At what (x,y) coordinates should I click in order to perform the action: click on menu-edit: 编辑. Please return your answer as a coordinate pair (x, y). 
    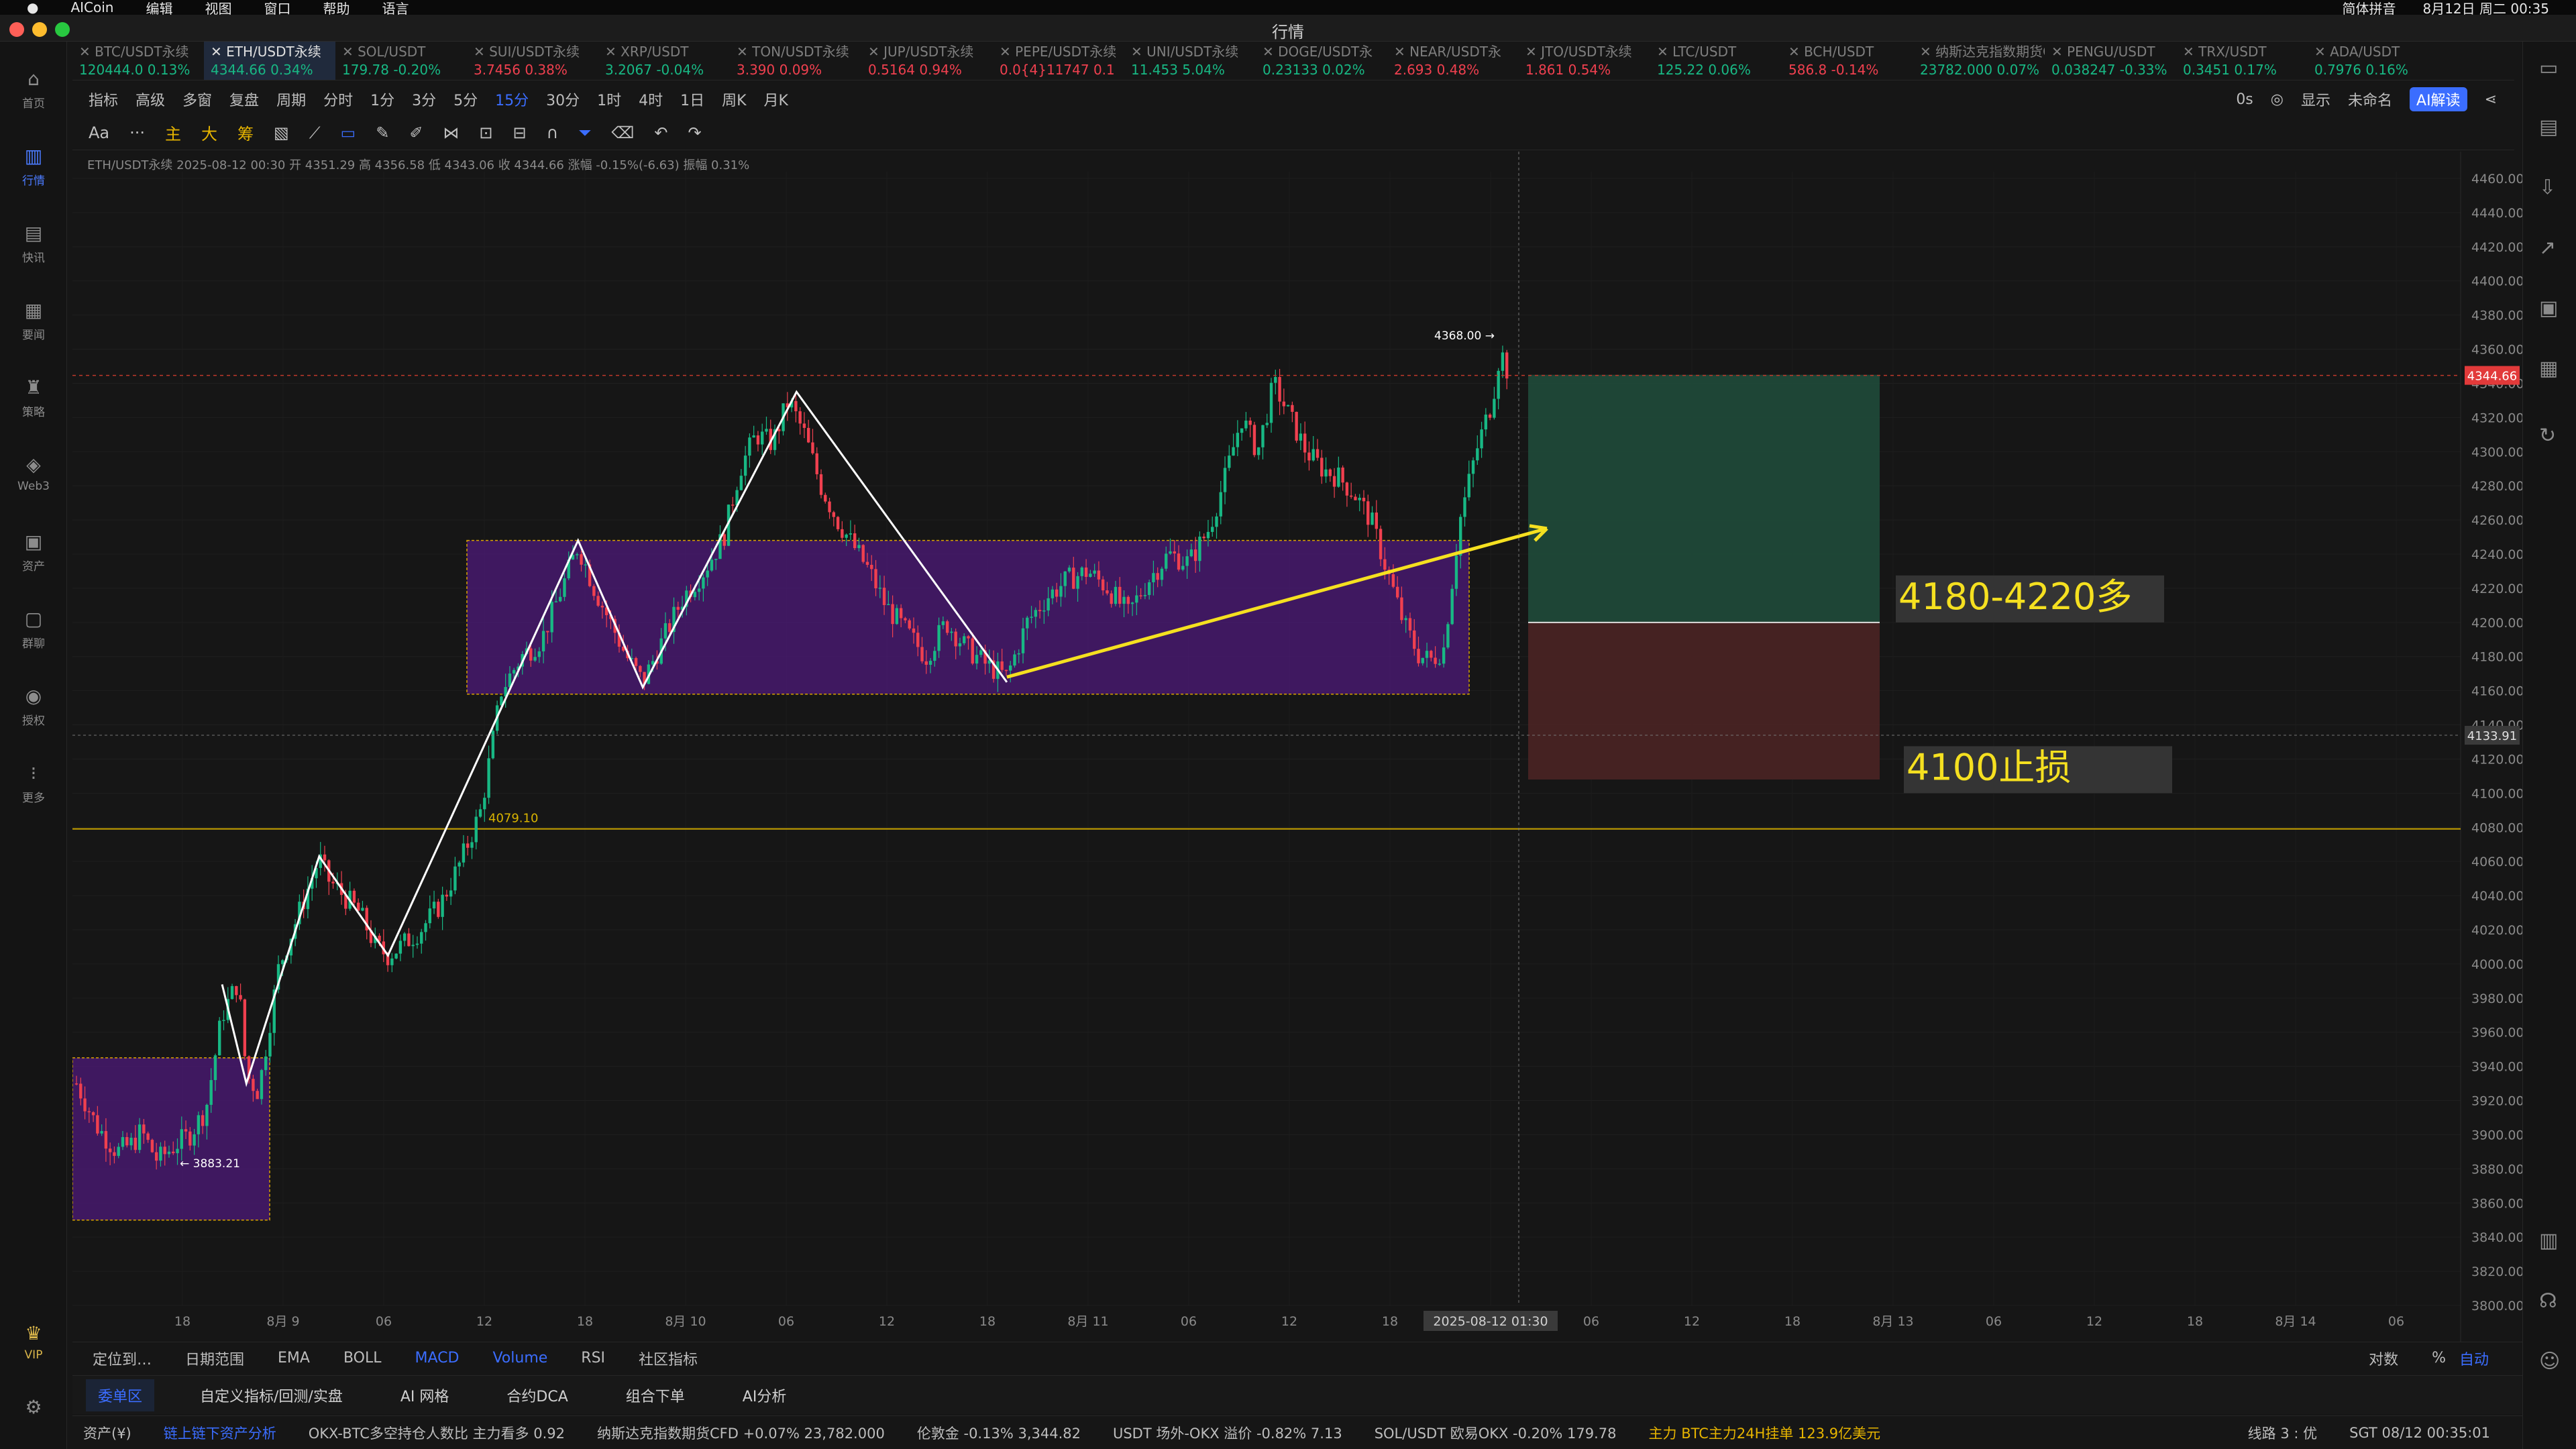
    Looking at the image, I should click on (159, 7).